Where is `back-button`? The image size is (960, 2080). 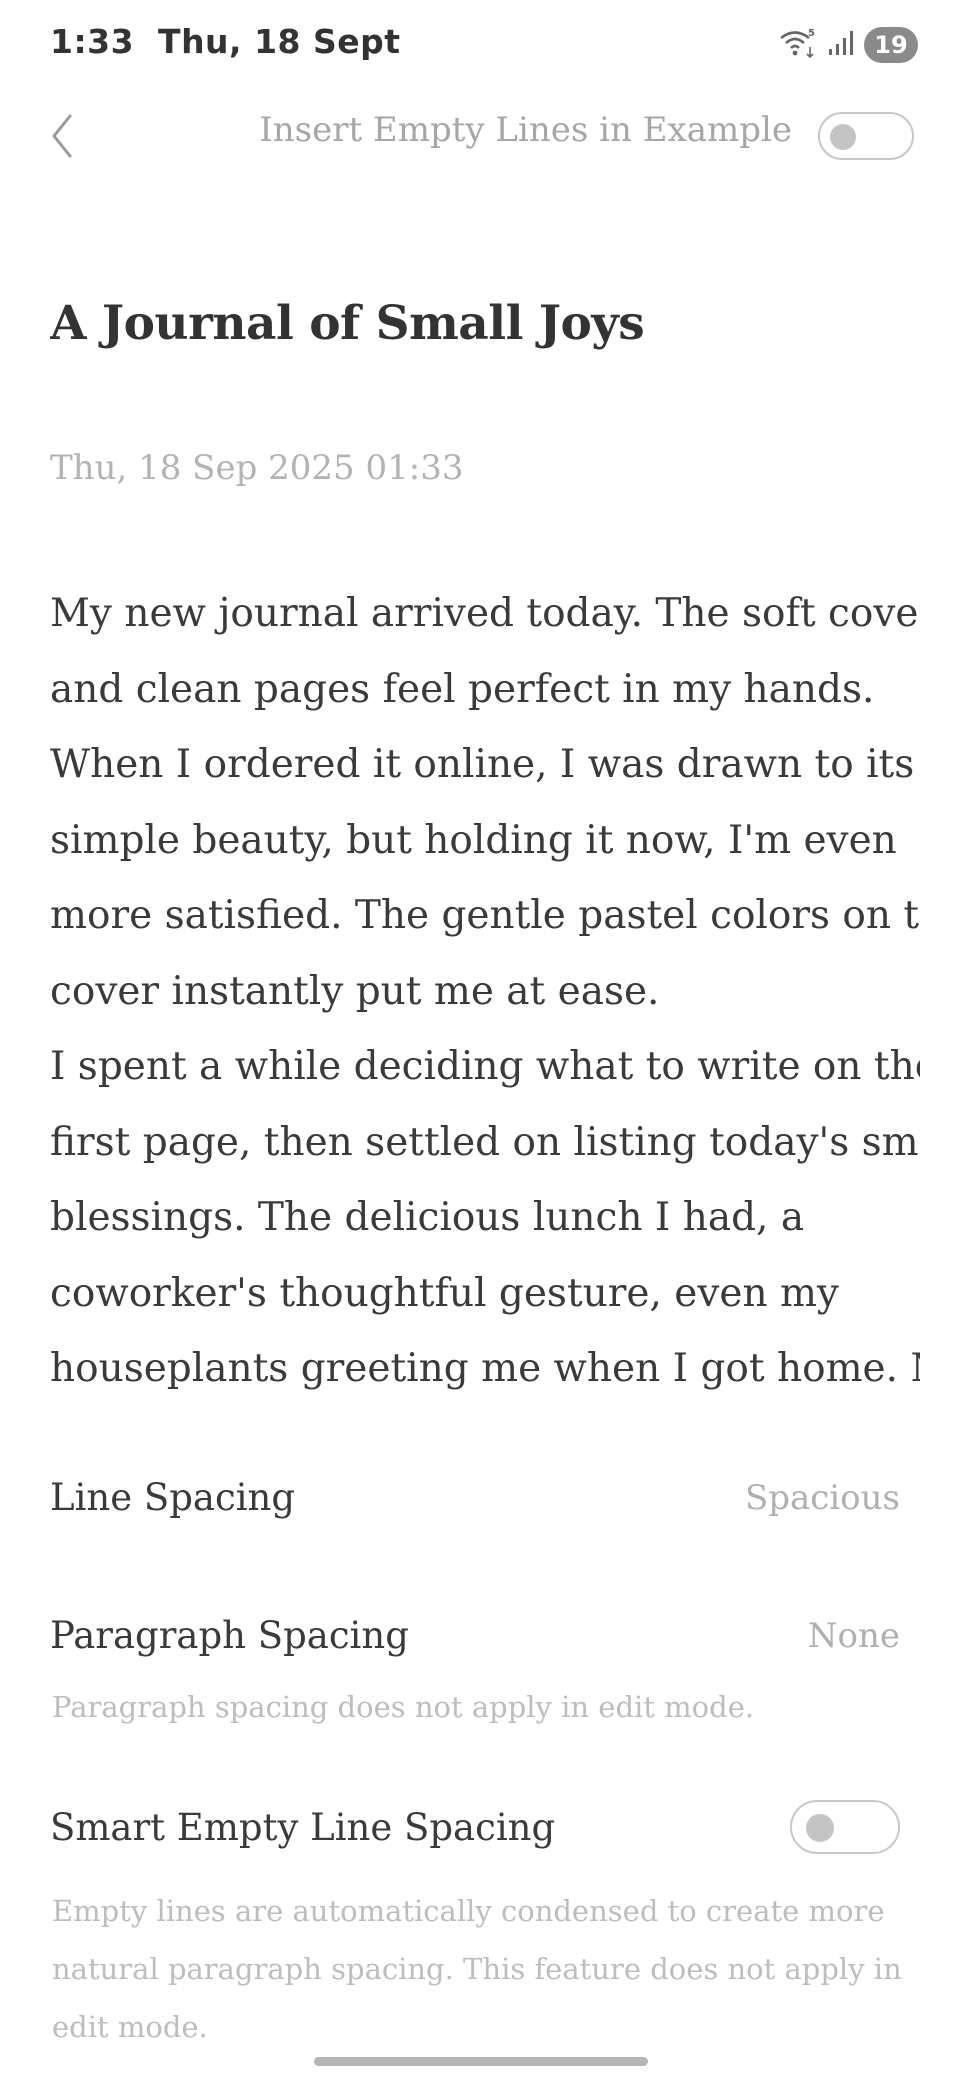
back-button is located at coordinates (62, 136).